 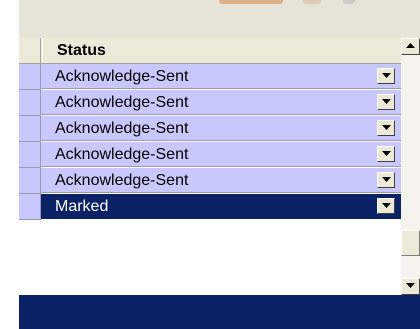 I want to click on column-header-status: Status, so click(x=221, y=50).